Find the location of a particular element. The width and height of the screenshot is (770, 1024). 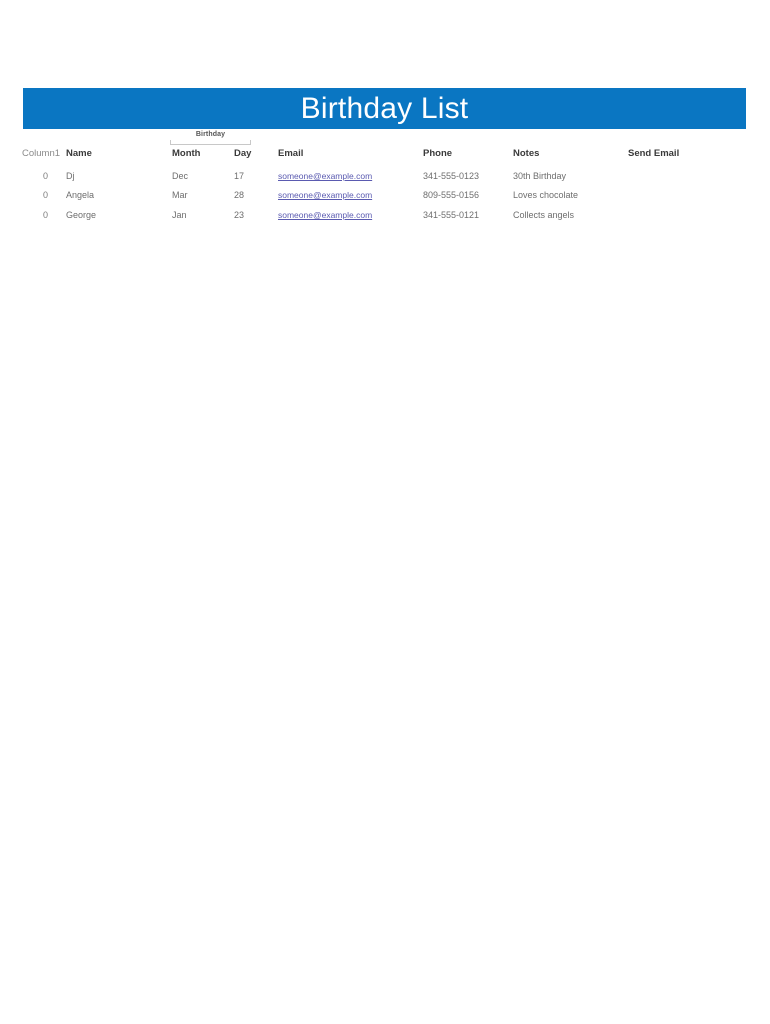

cell-phone: 809-555-0156 is located at coordinates (468, 196).